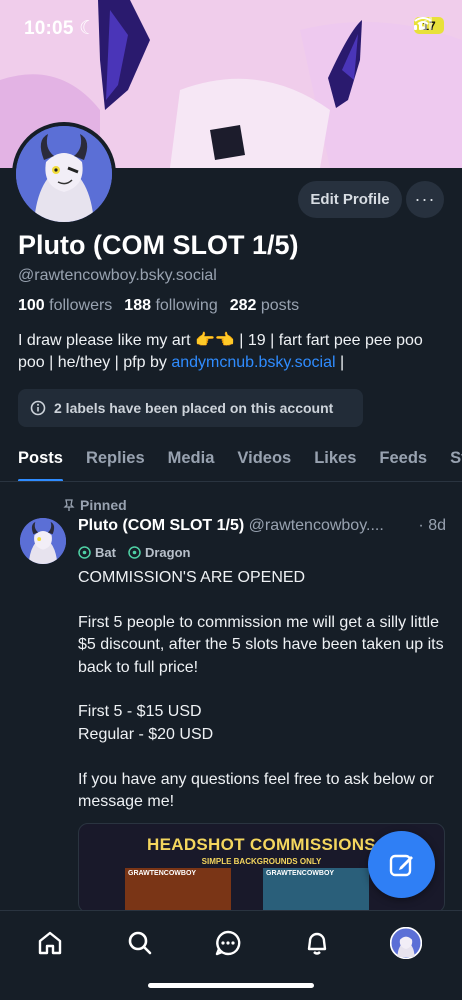 The image size is (462, 1000). What do you see at coordinates (264, 305) in the screenshot?
I see `posts-stat: 282 posts` at bounding box center [264, 305].